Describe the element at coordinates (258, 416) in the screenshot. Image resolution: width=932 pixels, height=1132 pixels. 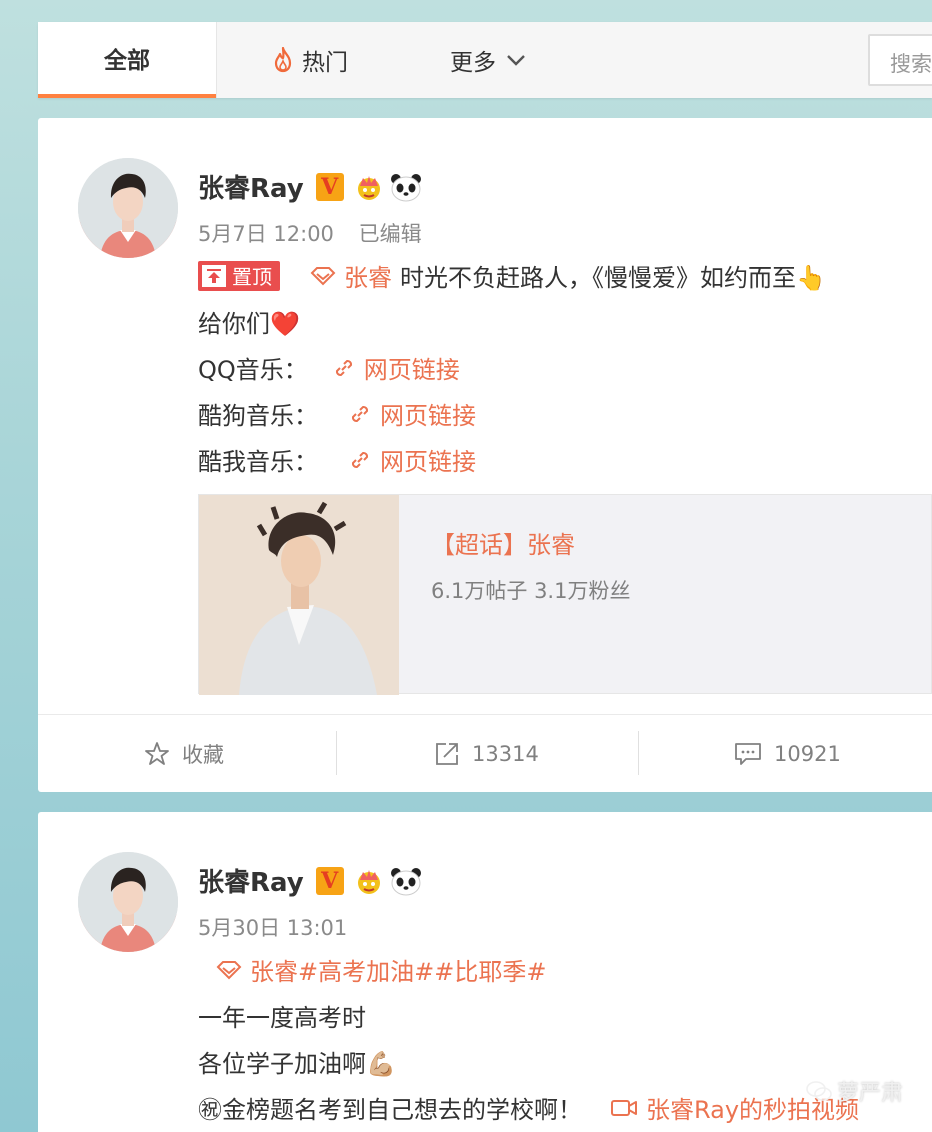
I see `music-platform-label: 酷狗音乐：` at that location.